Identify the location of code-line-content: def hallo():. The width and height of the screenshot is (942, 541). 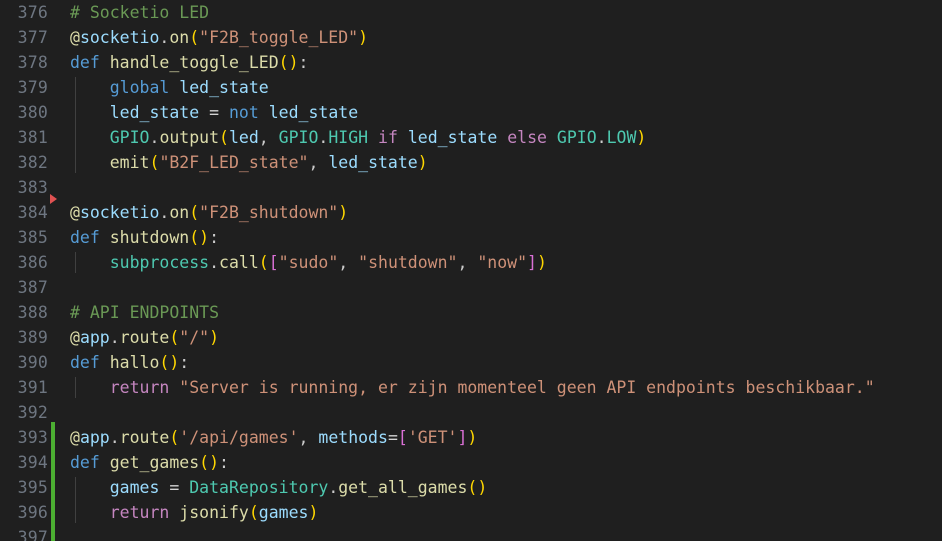
(129, 362).